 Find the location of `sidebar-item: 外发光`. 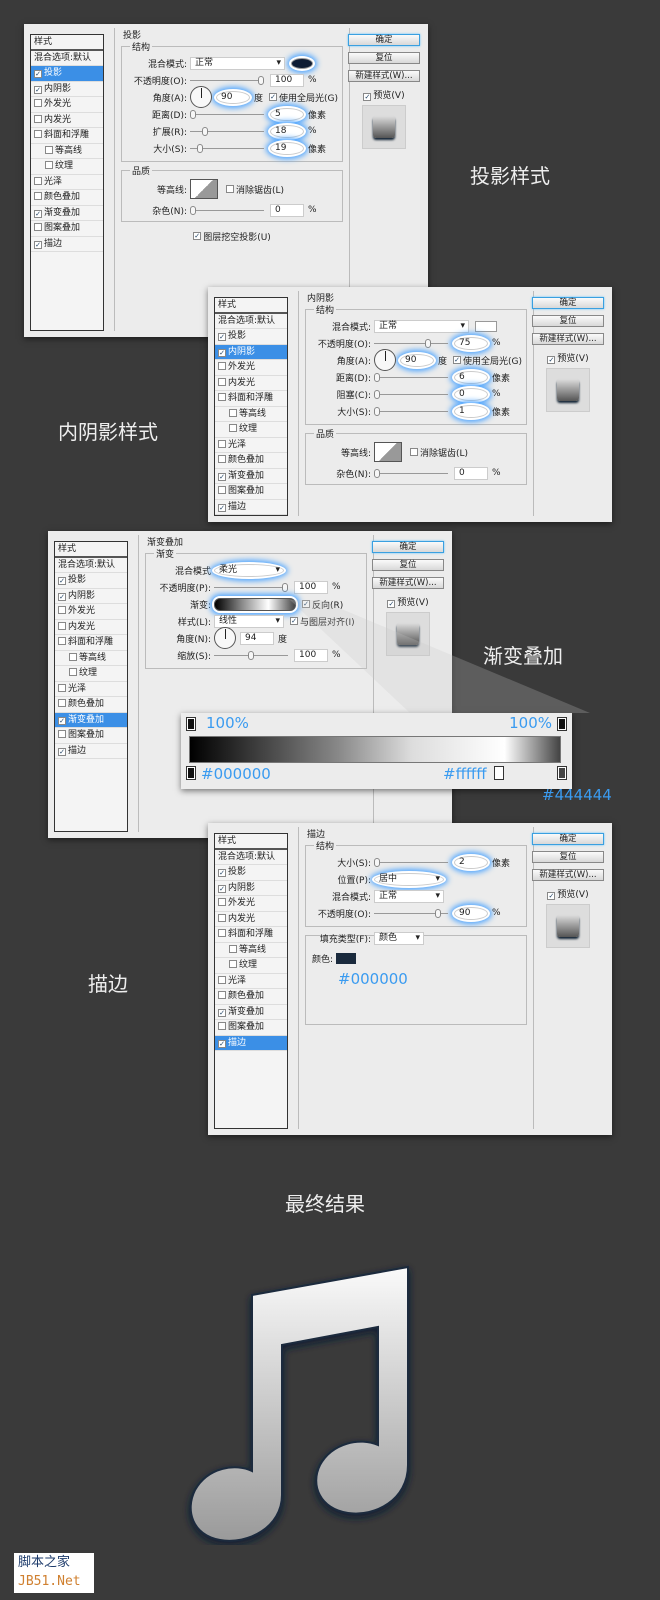

sidebar-item: 外发光 is located at coordinates (251, 904).